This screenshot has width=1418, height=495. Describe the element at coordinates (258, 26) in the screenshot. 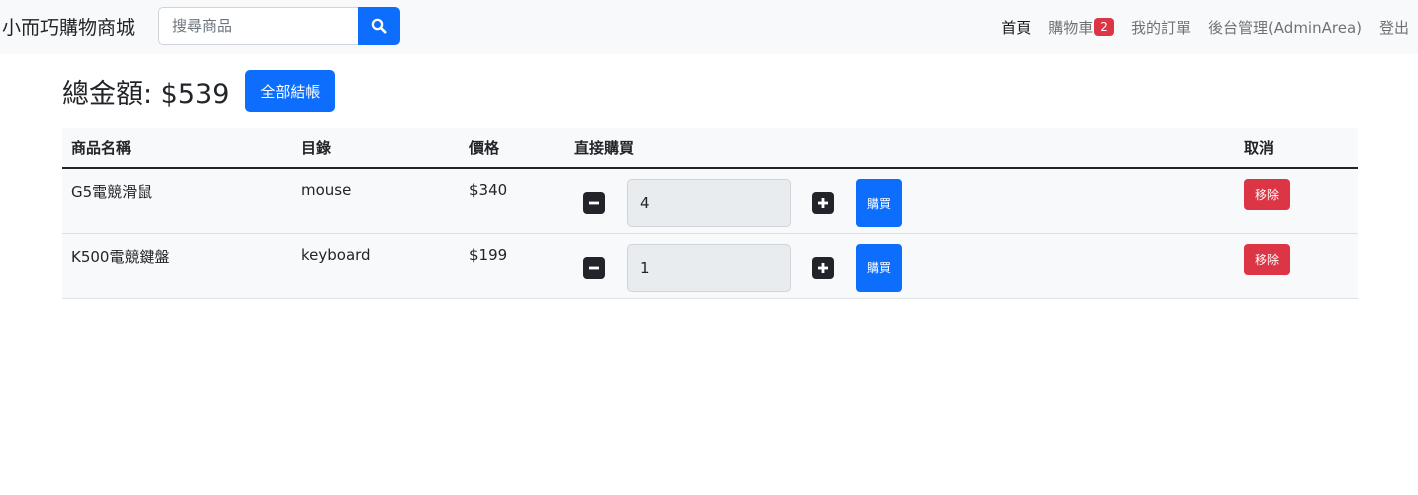

I see `search-input` at that location.